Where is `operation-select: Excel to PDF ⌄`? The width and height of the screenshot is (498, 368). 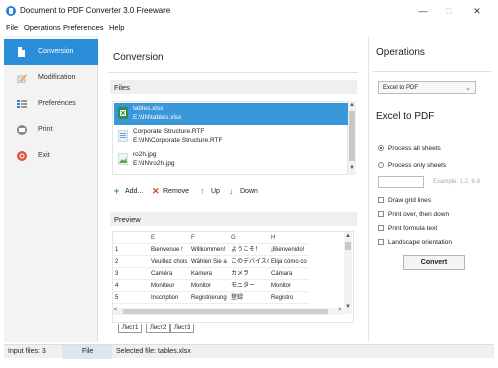 operation-select: Excel to PDF ⌄ is located at coordinates (427, 87).